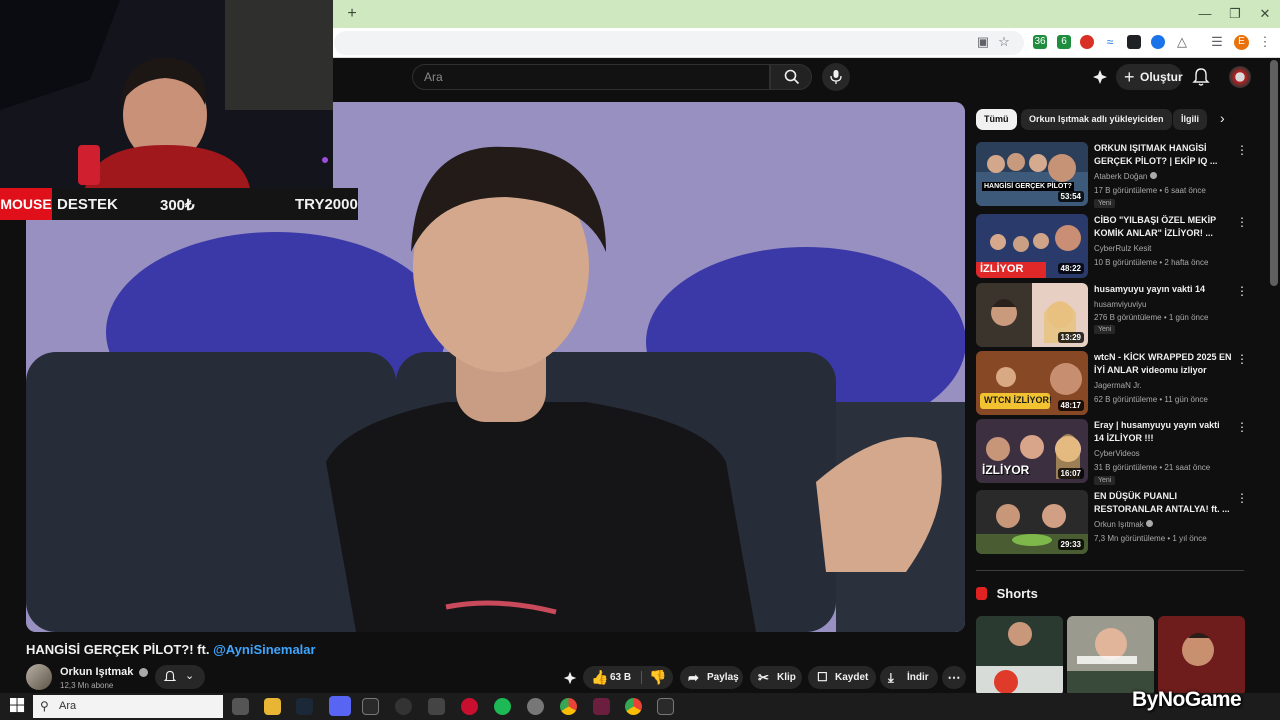  Describe the element at coordinates (679, 43) in the screenshot. I see `omnibox` at that location.